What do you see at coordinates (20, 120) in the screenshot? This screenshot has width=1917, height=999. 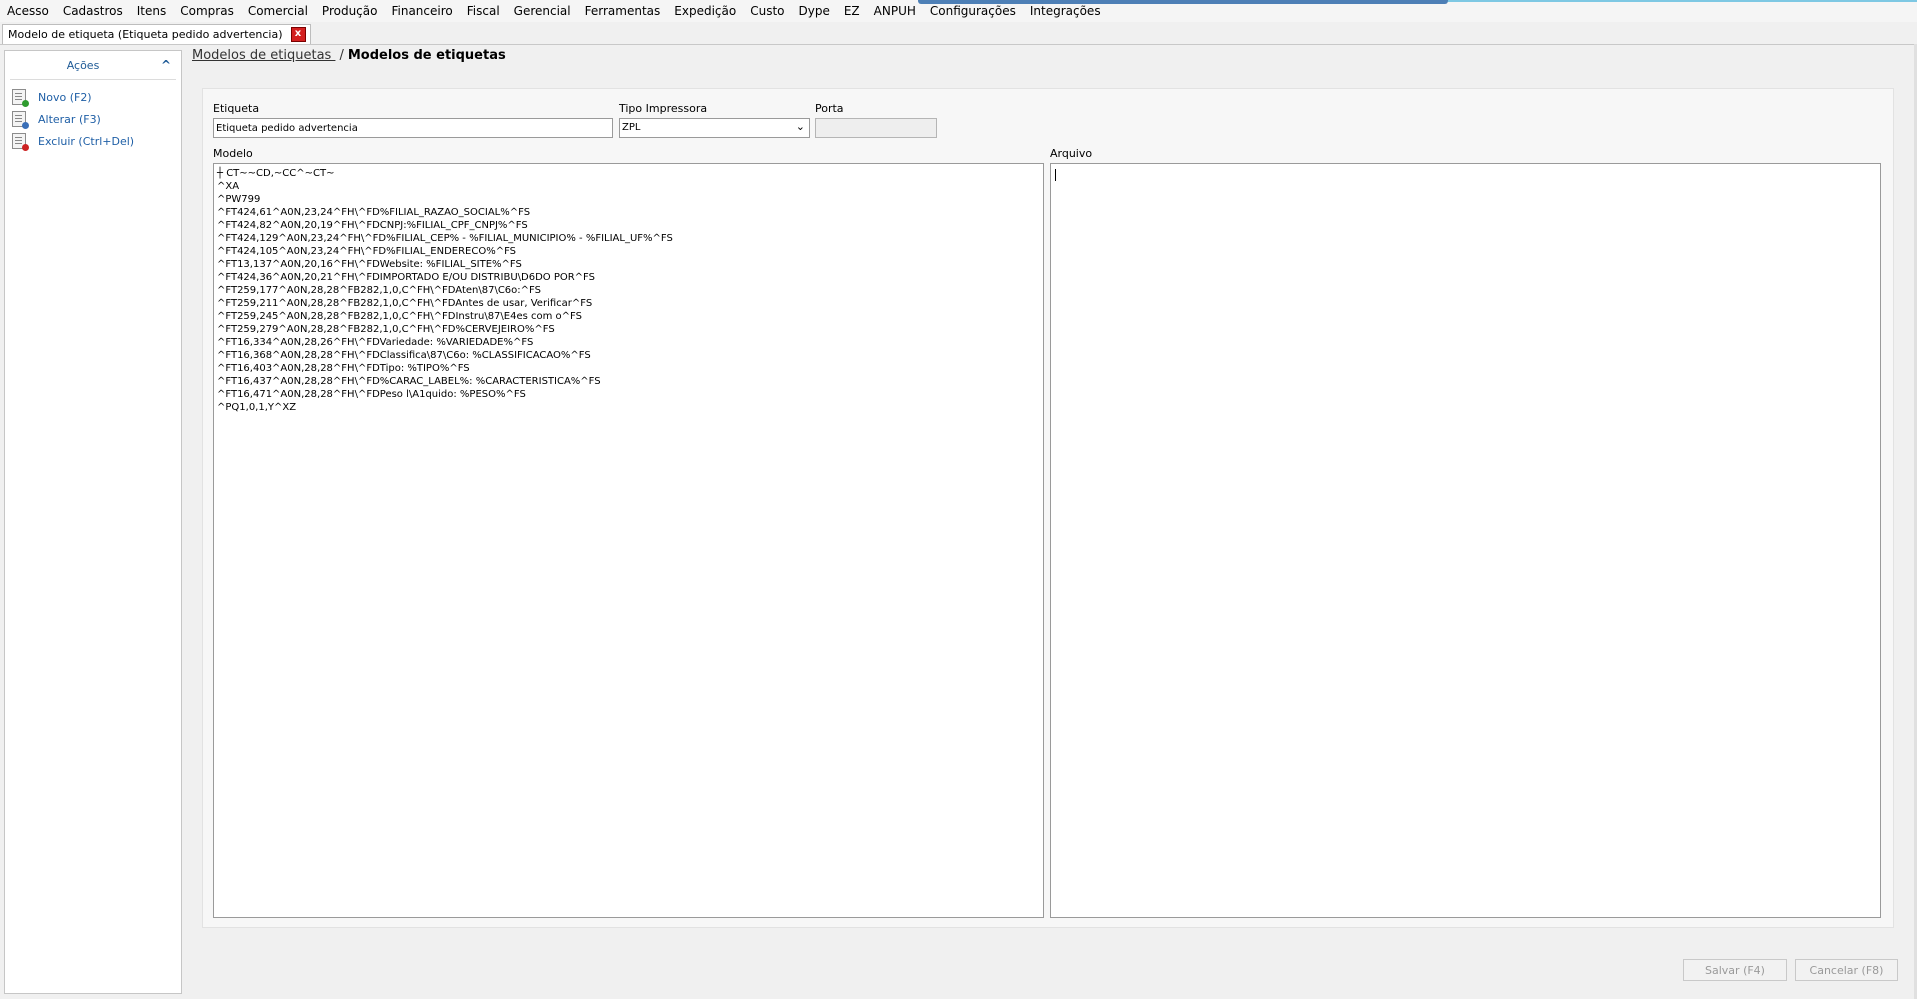 I see `edit-document-icon` at bounding box center [20, 120].